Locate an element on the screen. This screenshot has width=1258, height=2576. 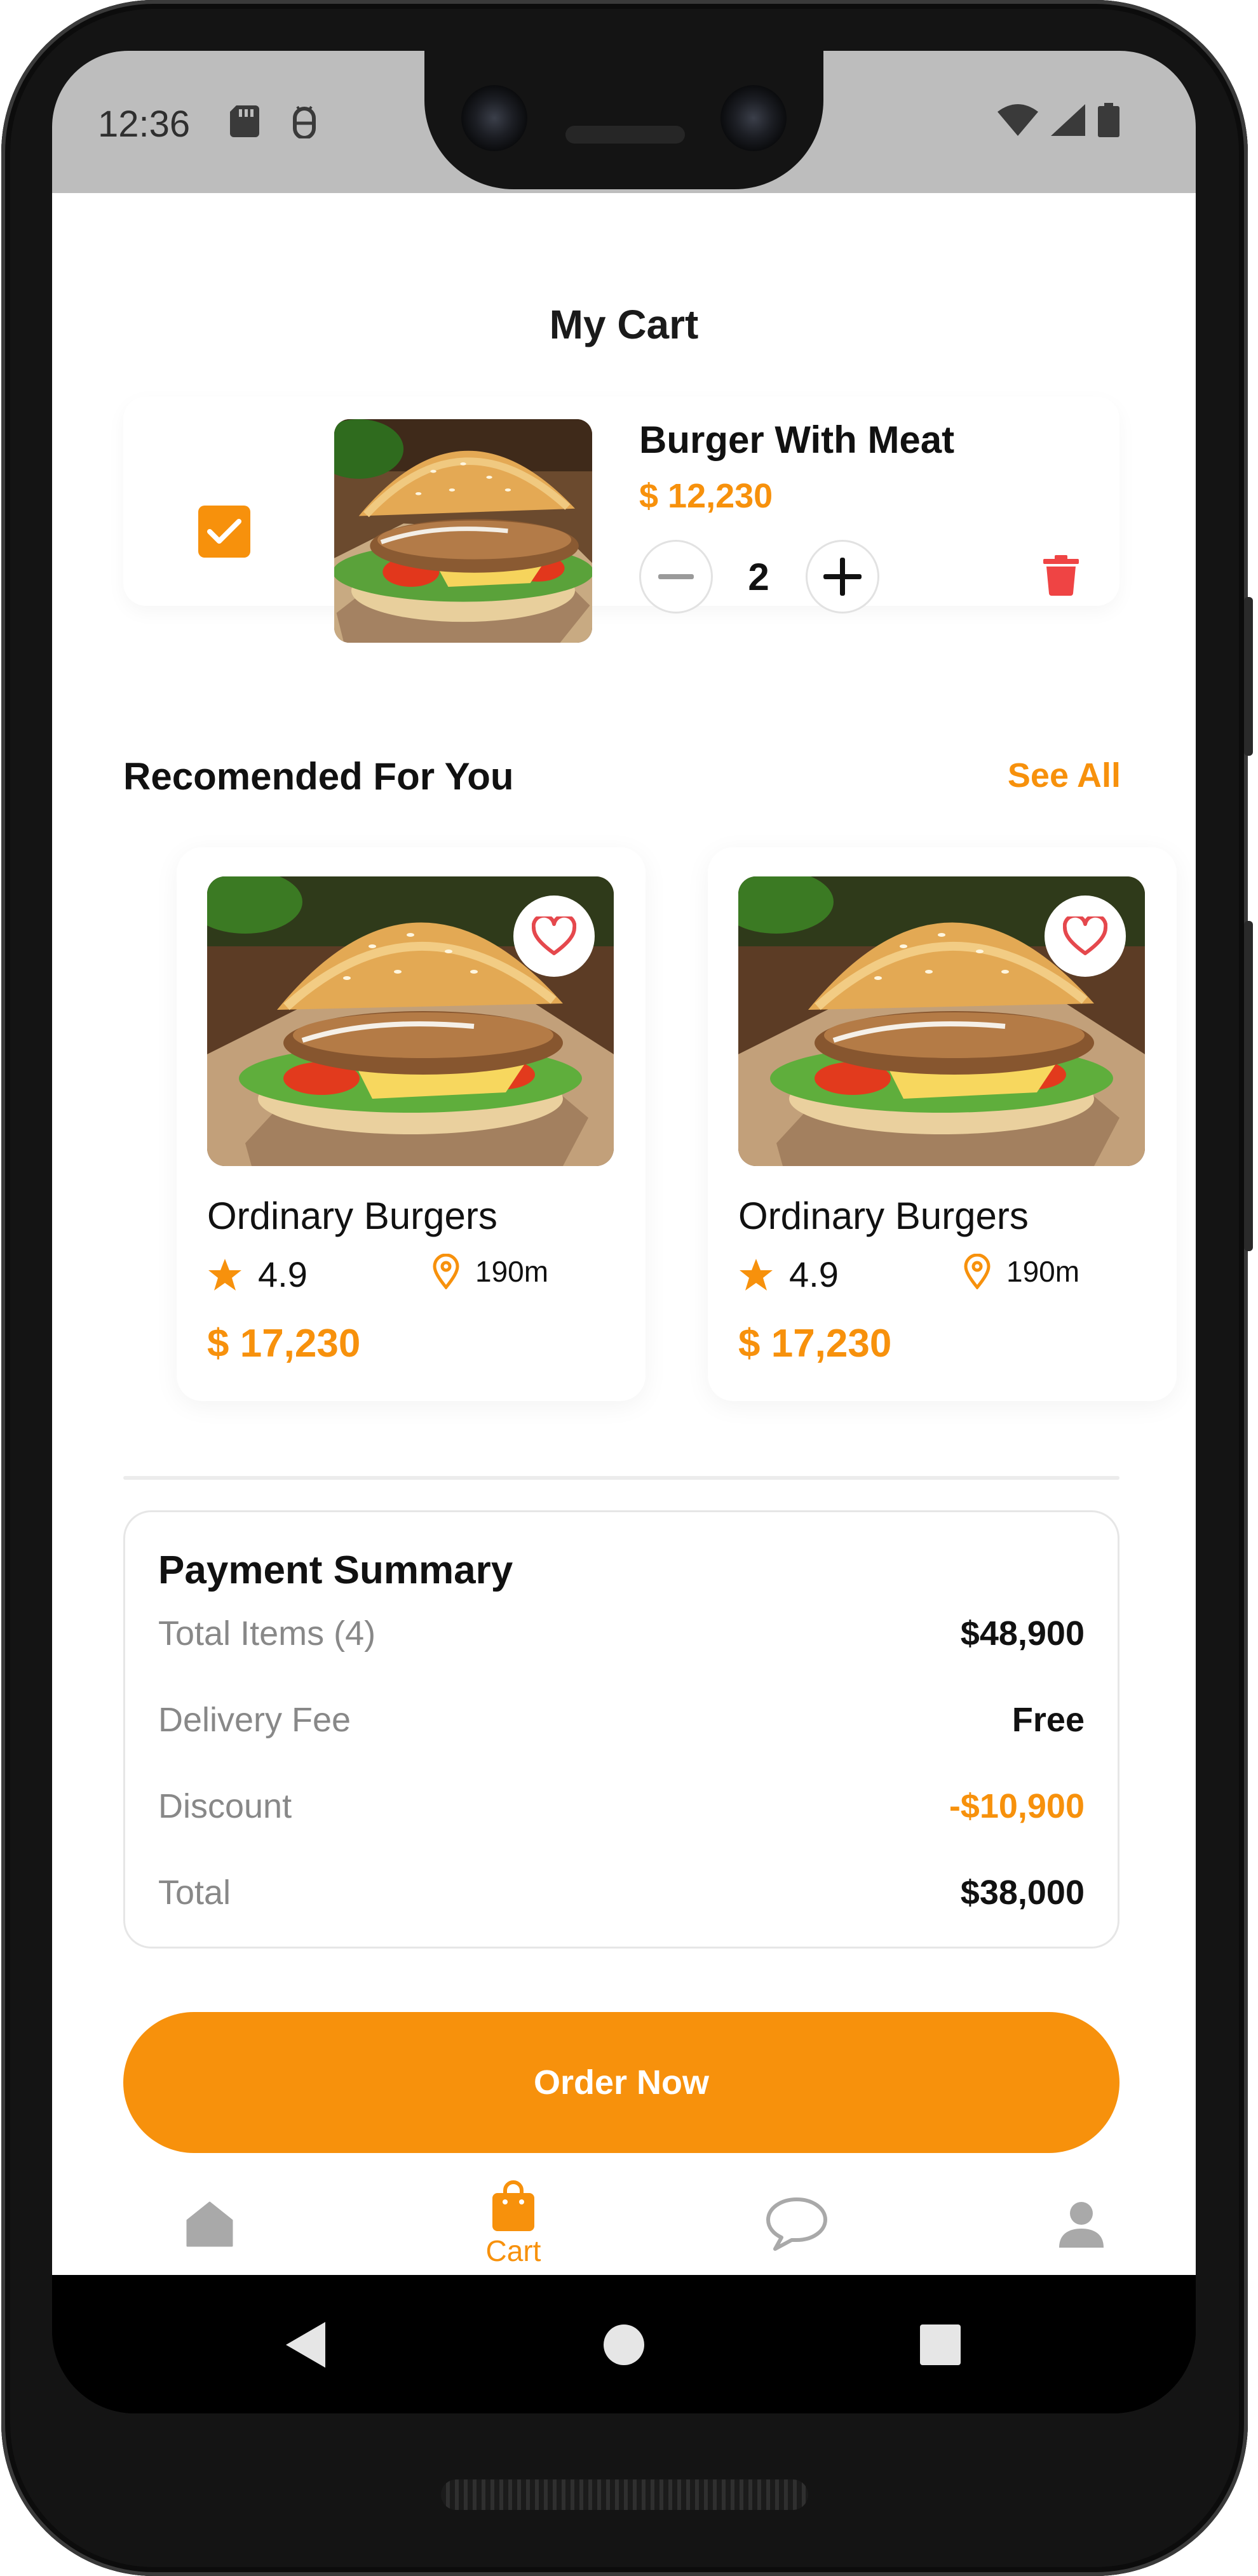
earpiece is located at coordinates (625, 135).